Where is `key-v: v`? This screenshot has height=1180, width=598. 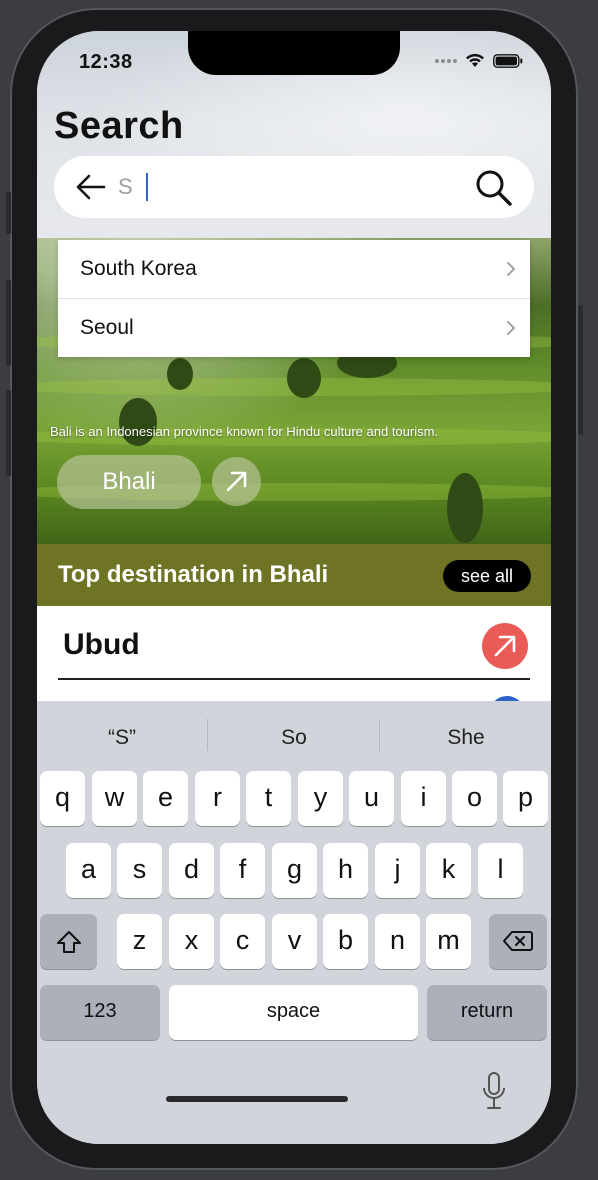 key-v: v is located at coordinates (294, 941).